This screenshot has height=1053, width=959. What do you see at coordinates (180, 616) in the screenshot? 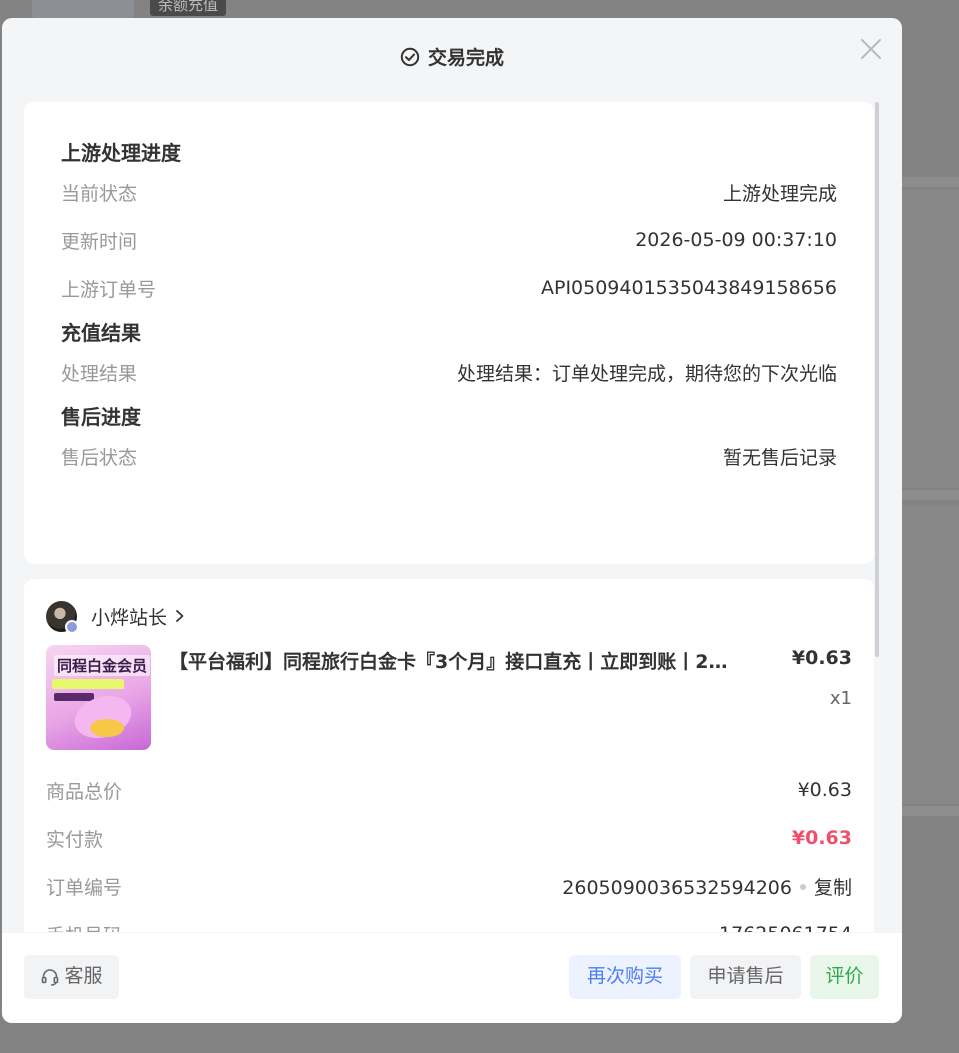
I see `chevron-right-icon` at bounding box center [180, 616].